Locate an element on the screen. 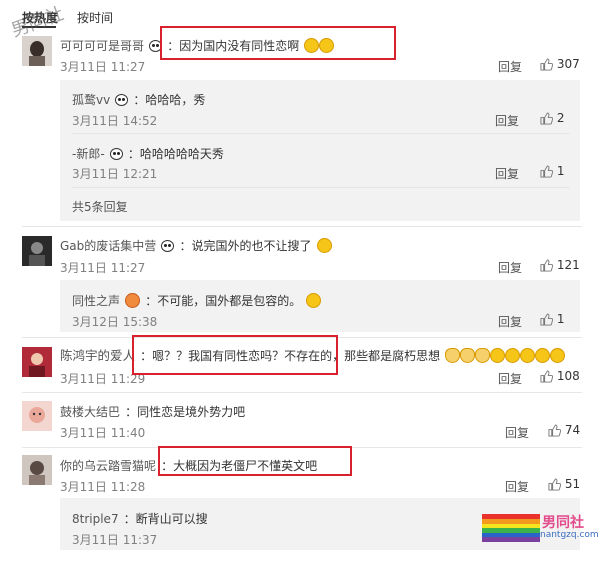 The height and width of the screenshot is (562, 606). comment-line: 鼓楼大结巴 ：同性恋是境外势力吧 is located at coordinates (152, 410).